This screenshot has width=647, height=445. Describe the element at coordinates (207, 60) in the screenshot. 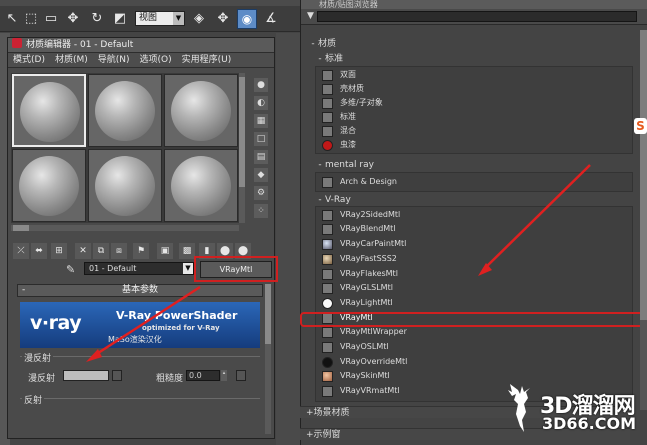

I see `menu-utilities: 实用程序(U)` at that location.